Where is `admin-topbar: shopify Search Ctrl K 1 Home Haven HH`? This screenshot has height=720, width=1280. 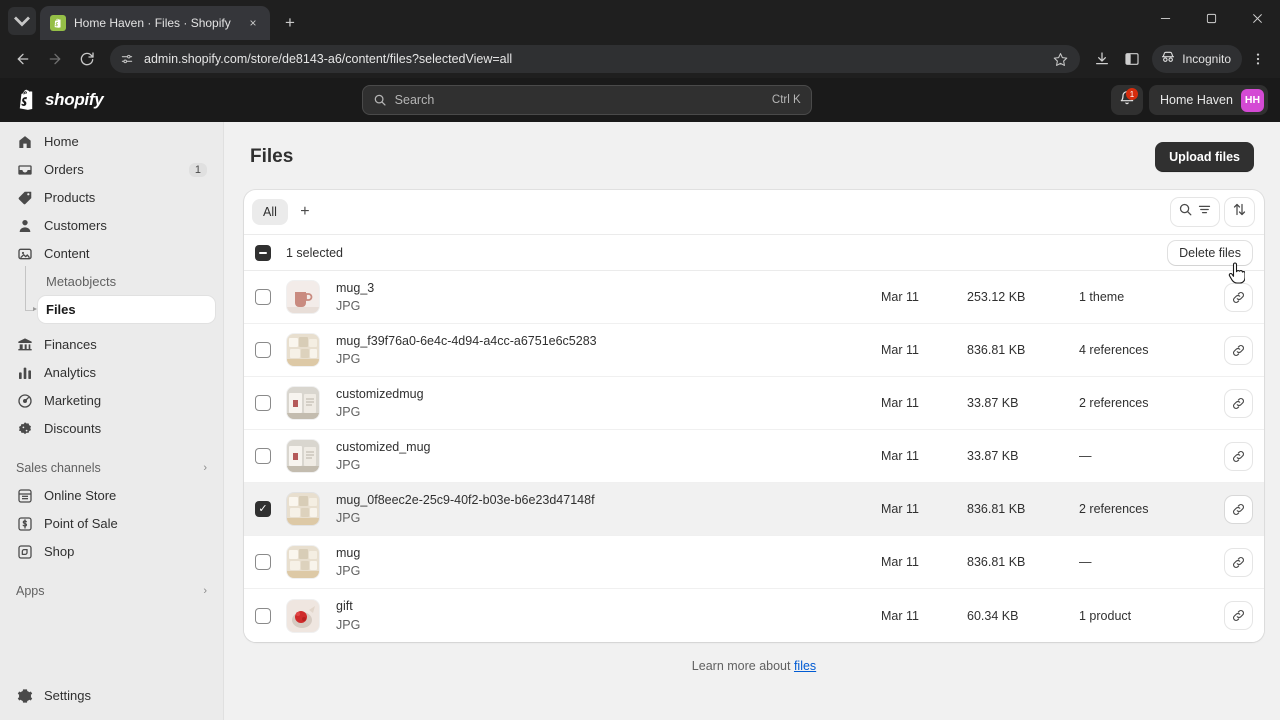
admin-topbar: shopify Search Ctrl K 1 Home Haven HH is located at coordinates (640, 100).